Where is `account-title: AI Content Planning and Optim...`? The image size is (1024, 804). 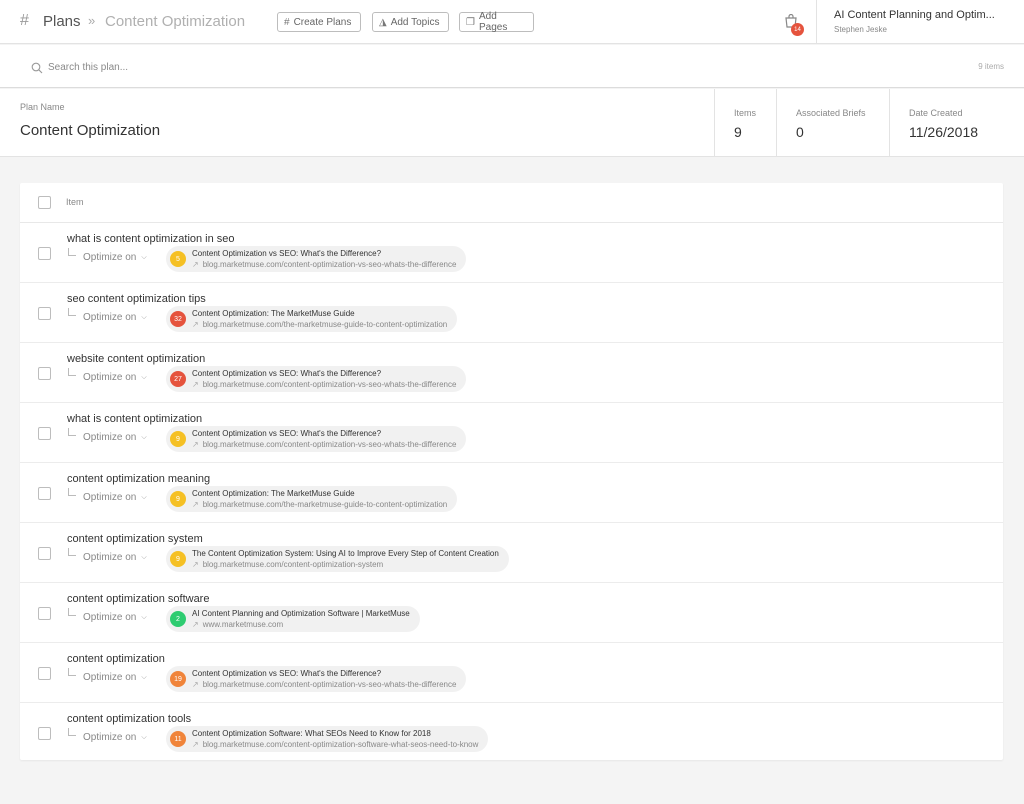 account-title: AI Content Planning and Optim... is located at coordinates (924, 15).